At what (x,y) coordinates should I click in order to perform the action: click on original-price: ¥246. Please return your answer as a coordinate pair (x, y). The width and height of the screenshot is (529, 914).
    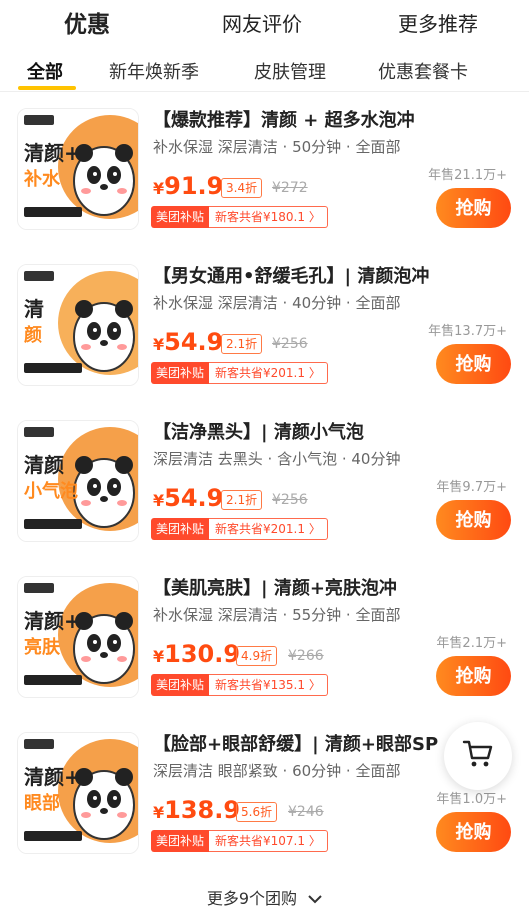
    Looking at the image, I should click on (306, 812).